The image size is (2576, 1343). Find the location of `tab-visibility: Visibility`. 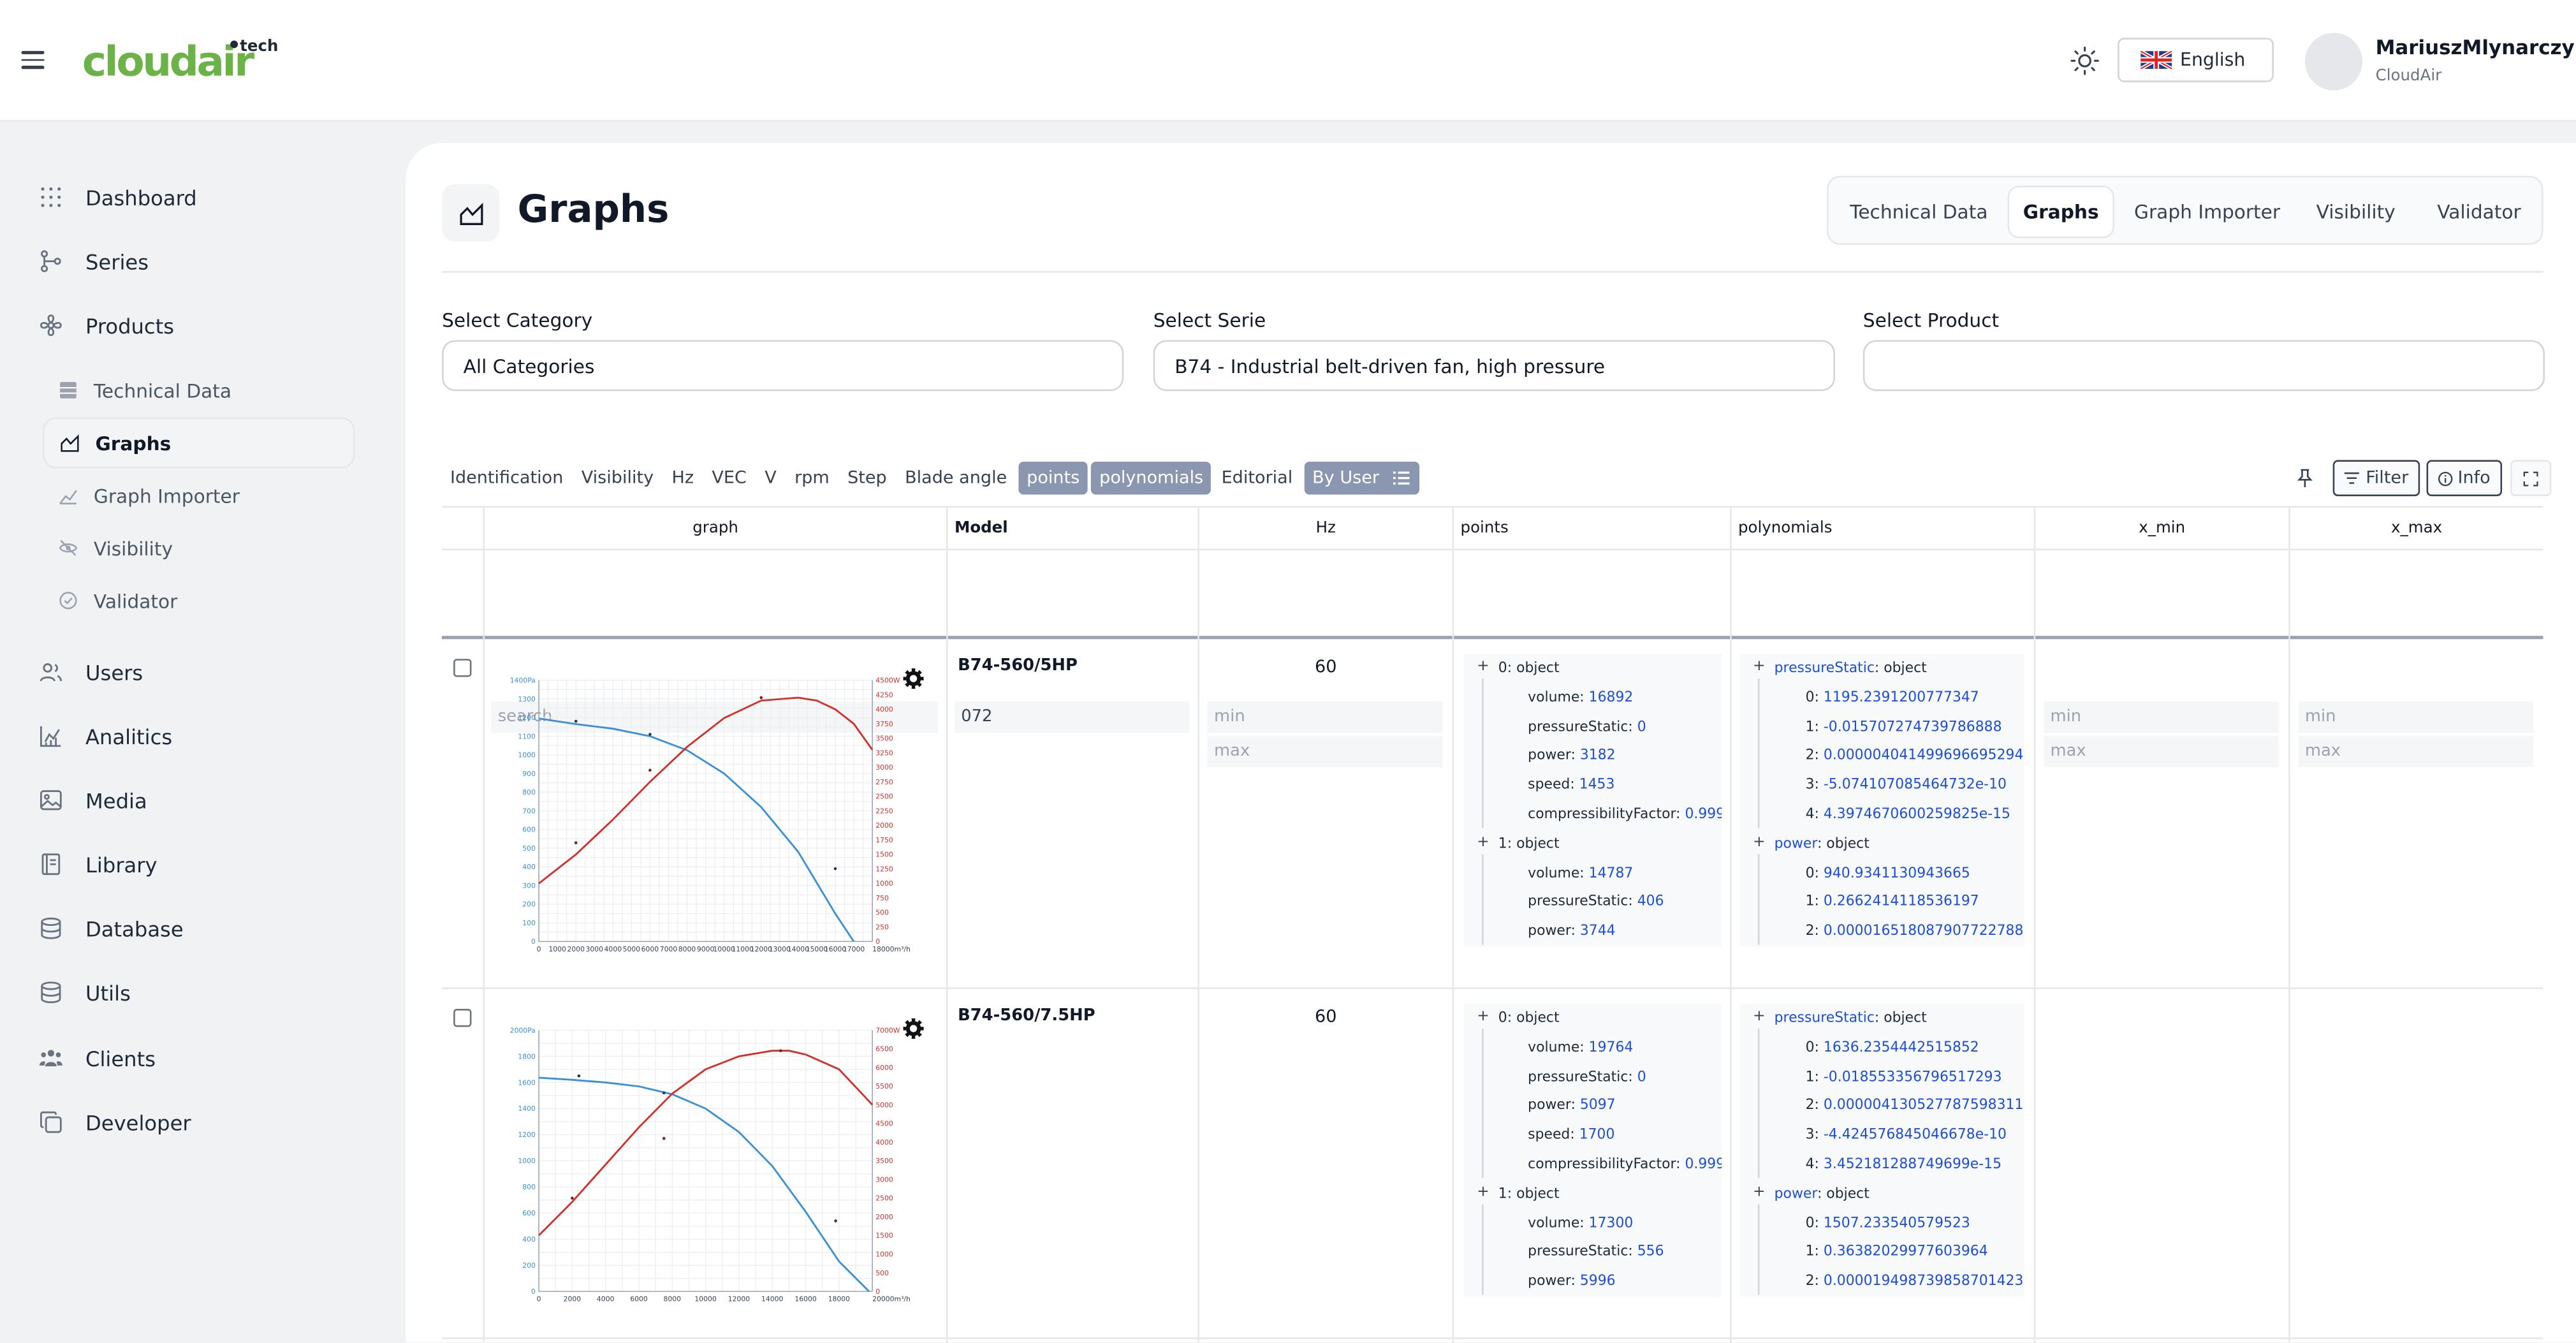

tab-visibility: Visibility is located at coordinates (2356, 212).